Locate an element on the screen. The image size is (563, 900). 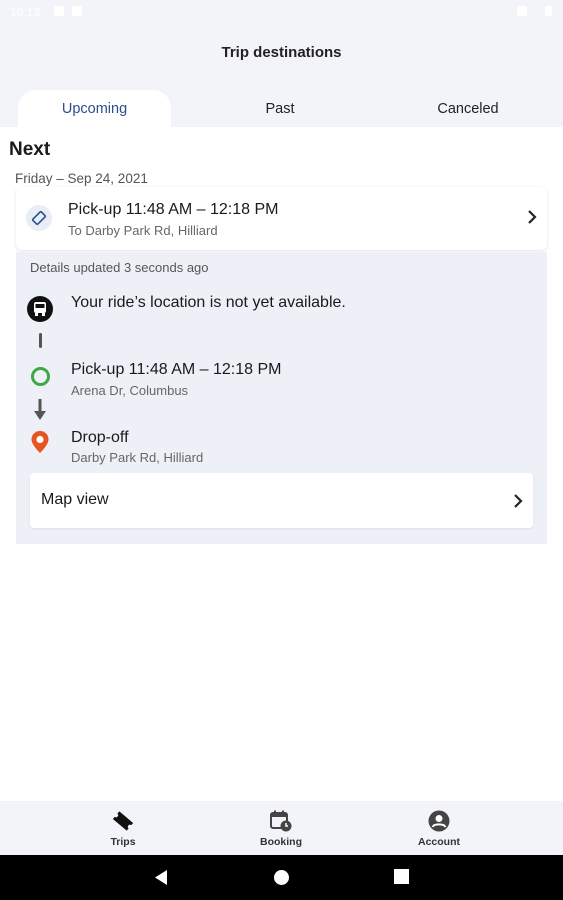
trip-date: Friday – Sep 24, 2021 is located at coordinates (81, 178).